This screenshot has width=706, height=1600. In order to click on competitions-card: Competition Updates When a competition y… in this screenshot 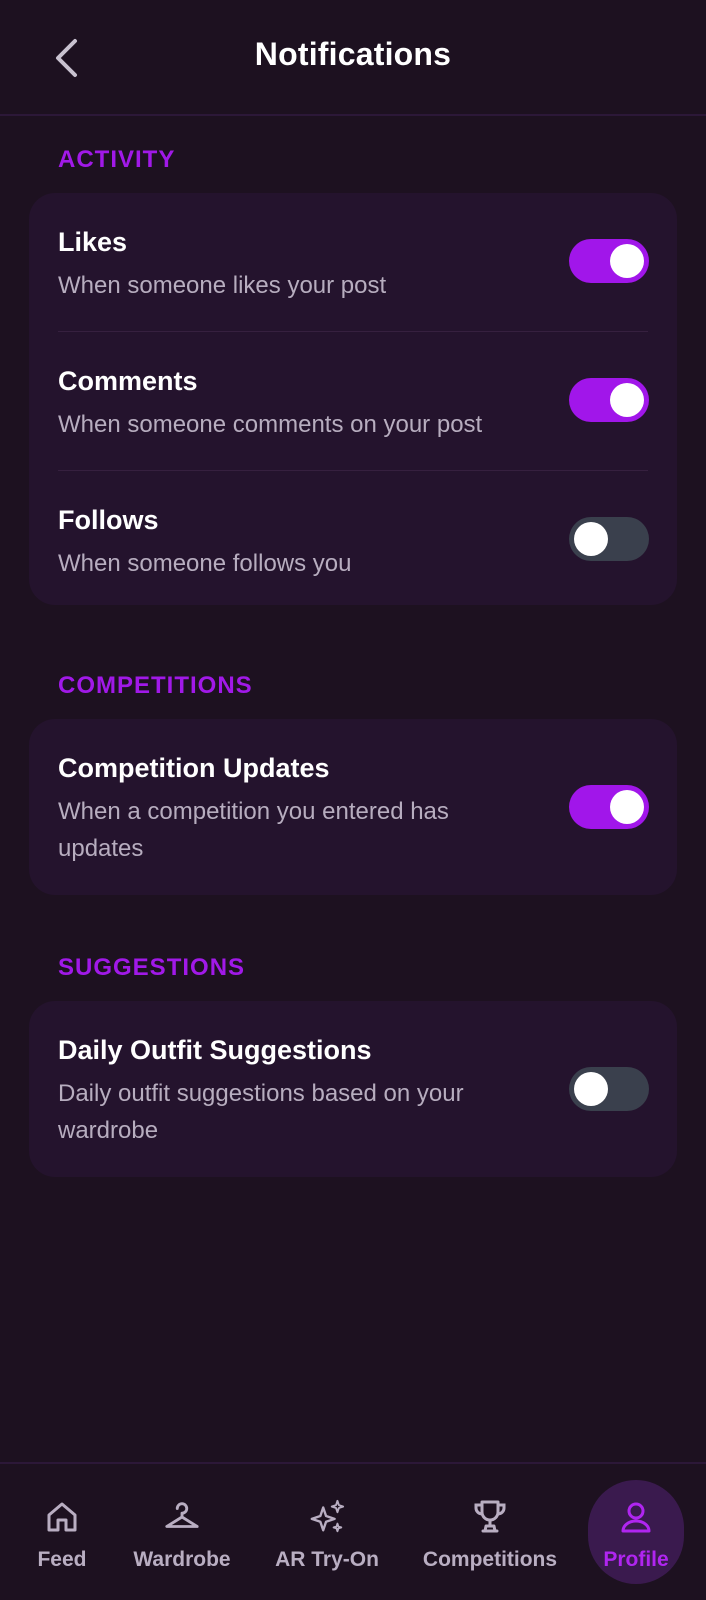, I will do `click(353, 807)`.